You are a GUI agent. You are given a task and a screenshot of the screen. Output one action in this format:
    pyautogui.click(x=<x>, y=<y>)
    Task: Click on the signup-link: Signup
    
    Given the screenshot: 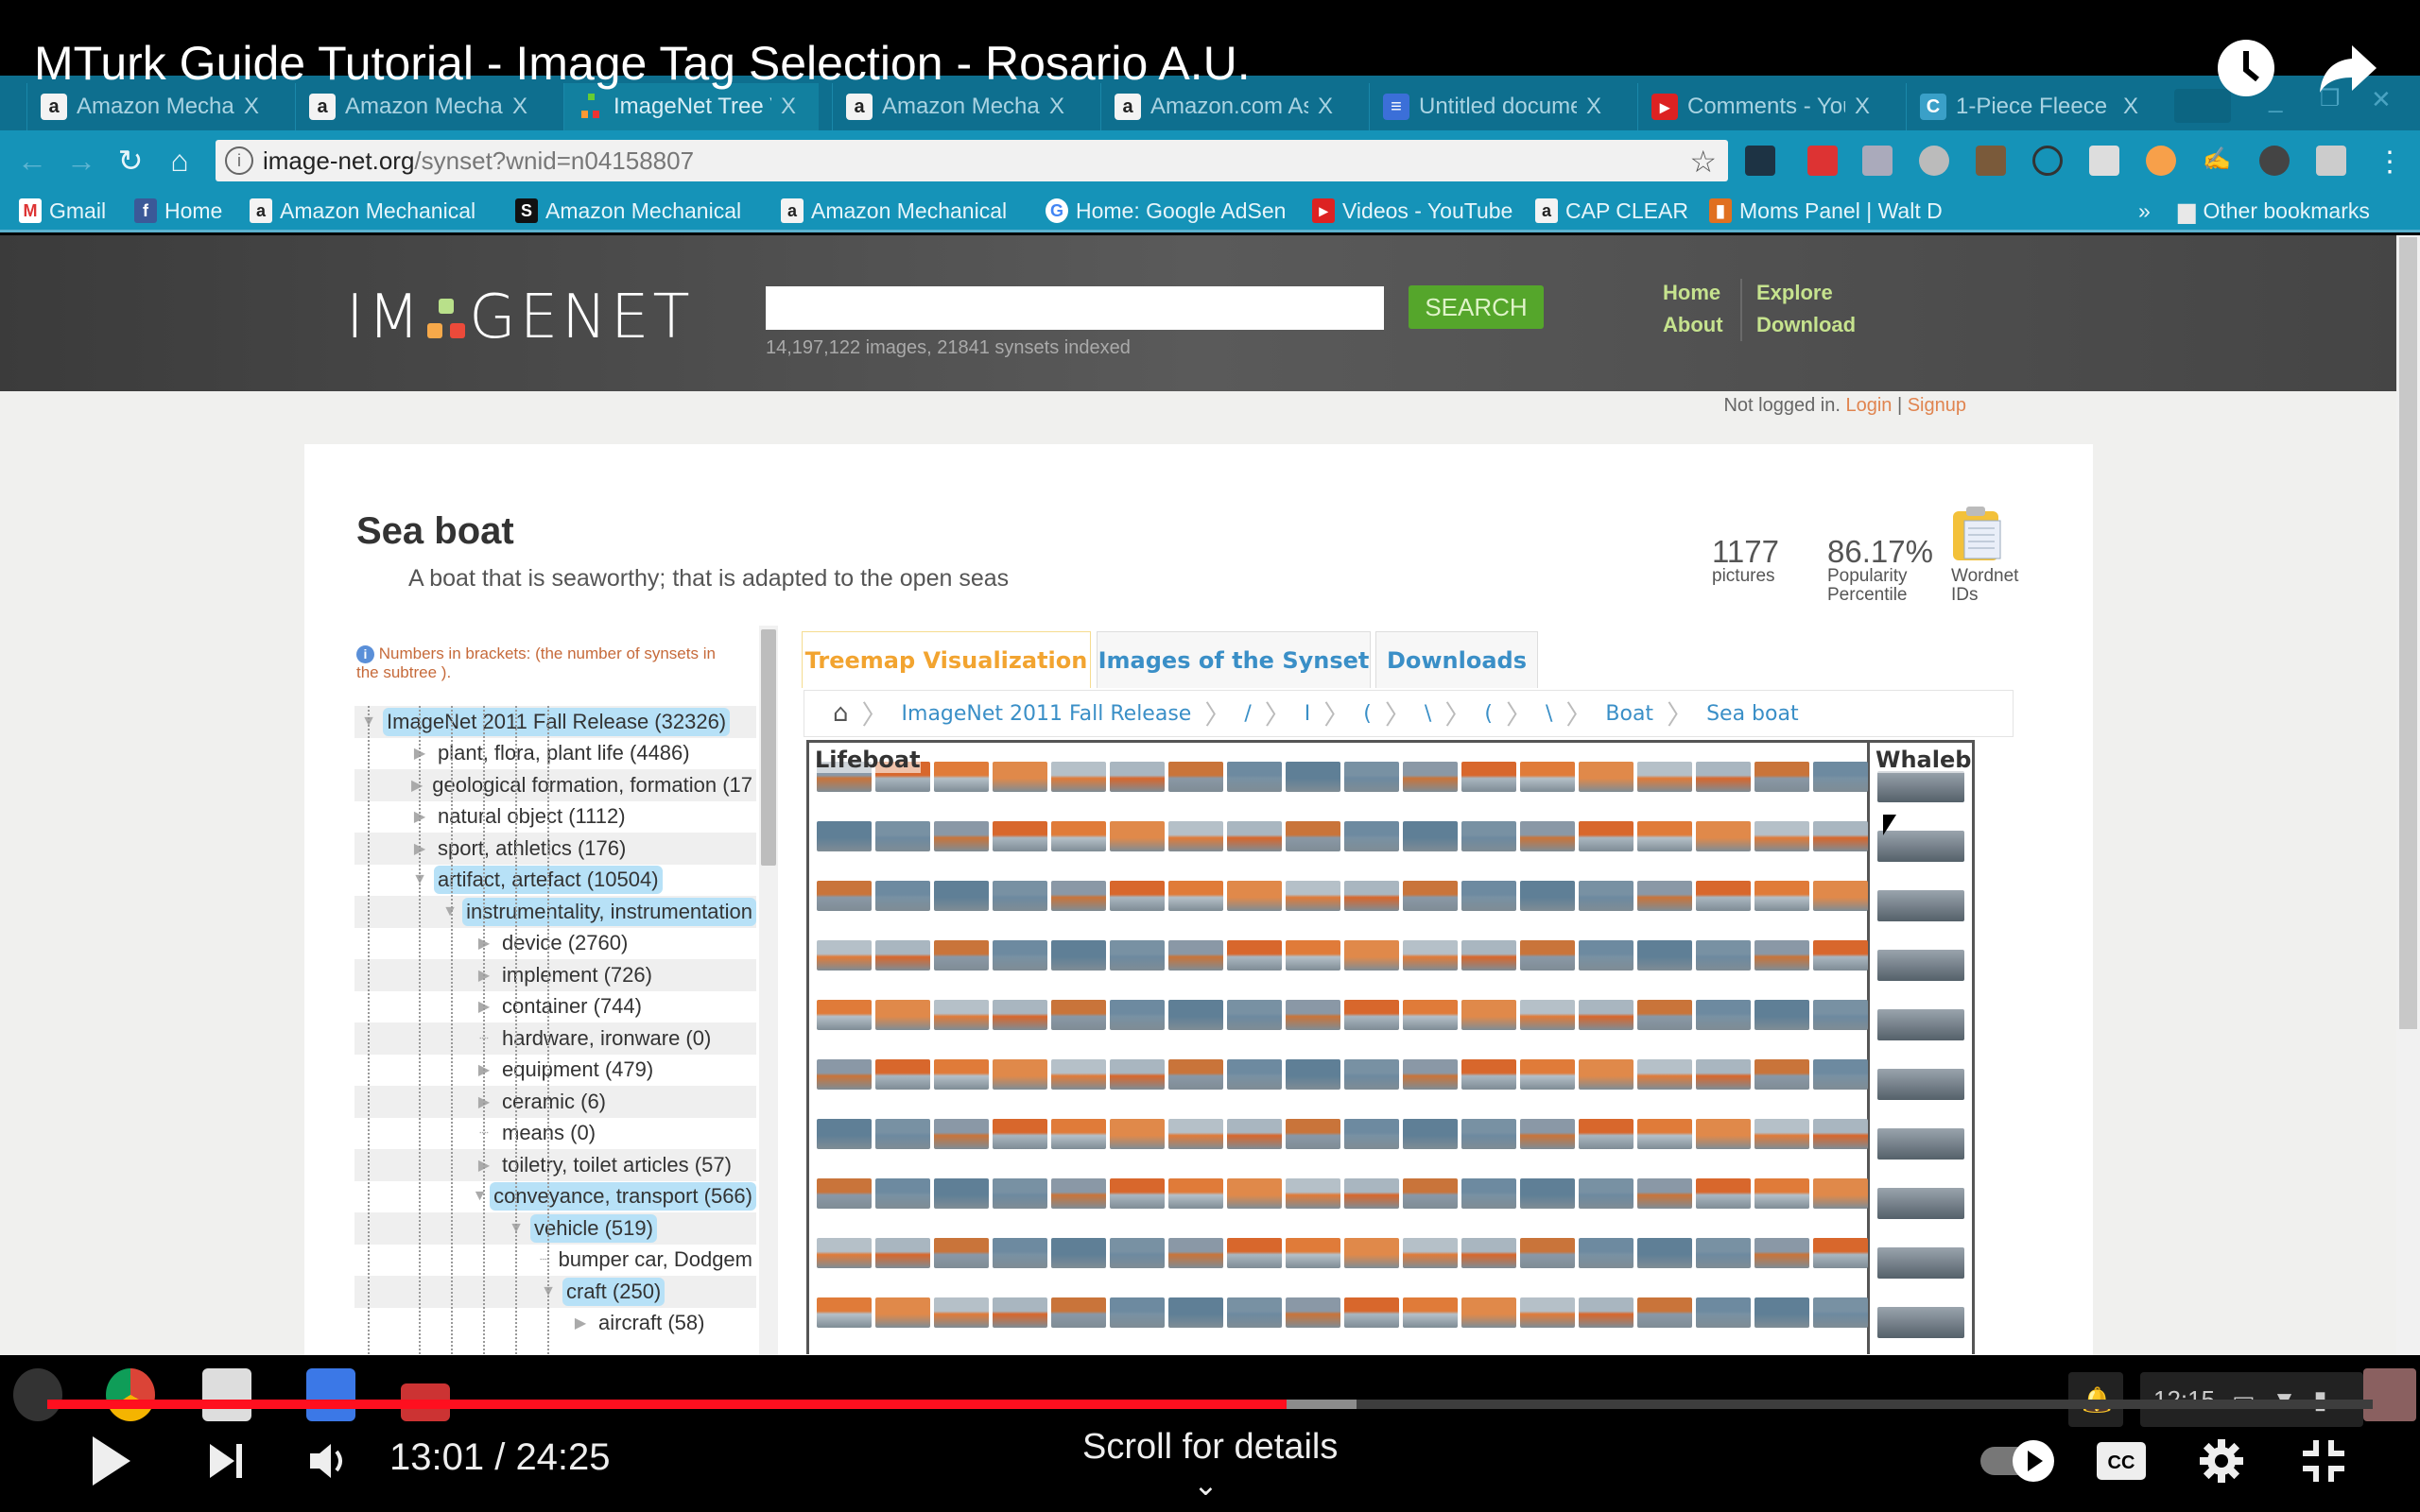 What is the action you would take?
    pyautogui.click(x=1937, y=405)
    